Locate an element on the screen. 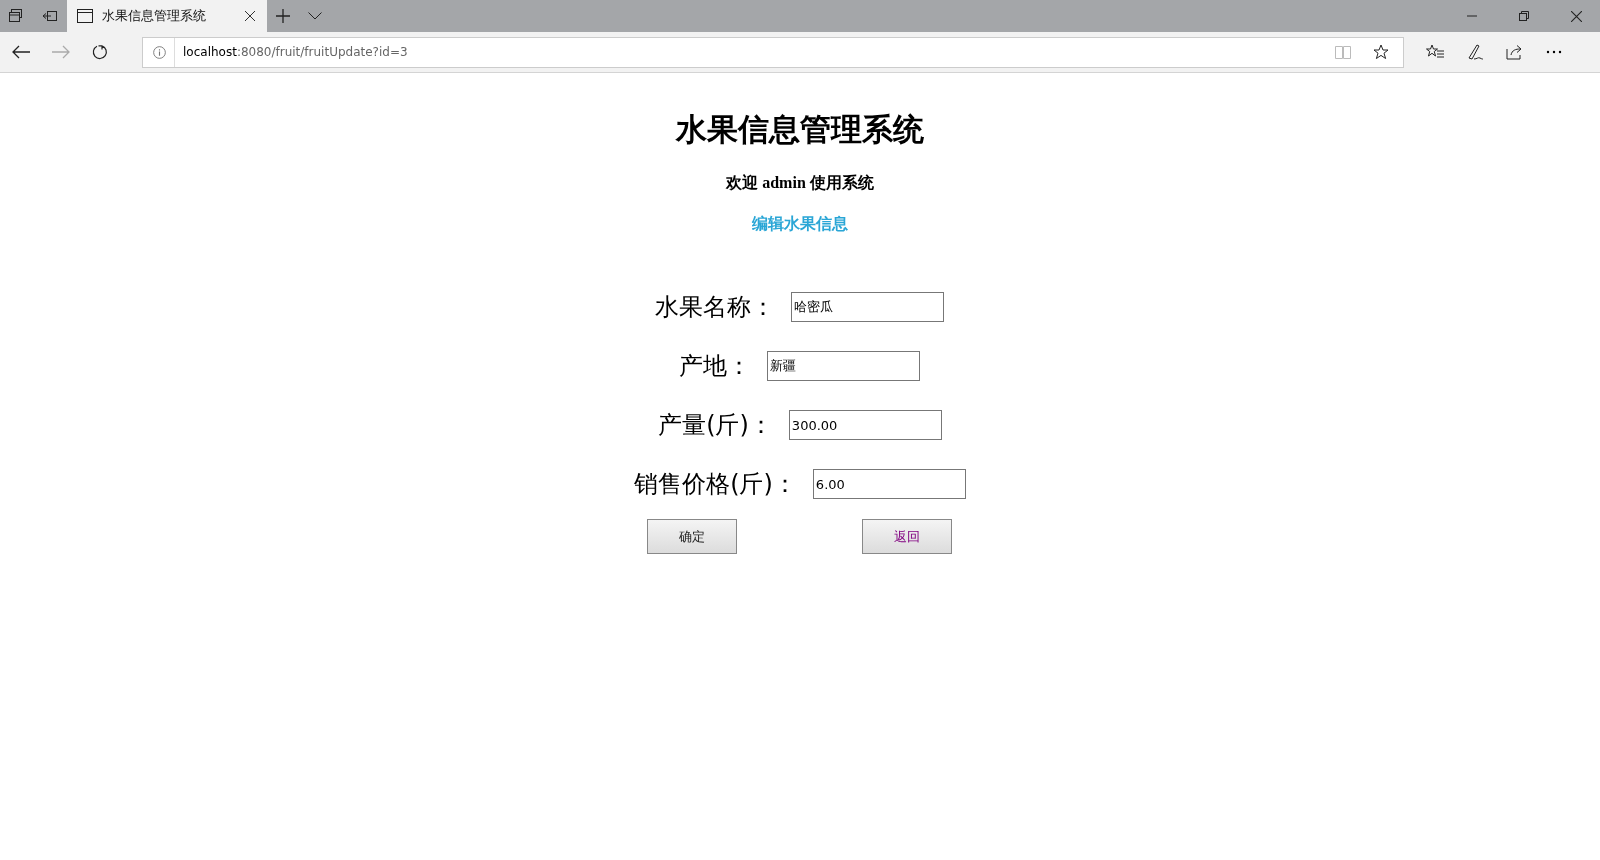 This screenshot has width=1600, height=860. page-icon is located at coordinates (85, 16).